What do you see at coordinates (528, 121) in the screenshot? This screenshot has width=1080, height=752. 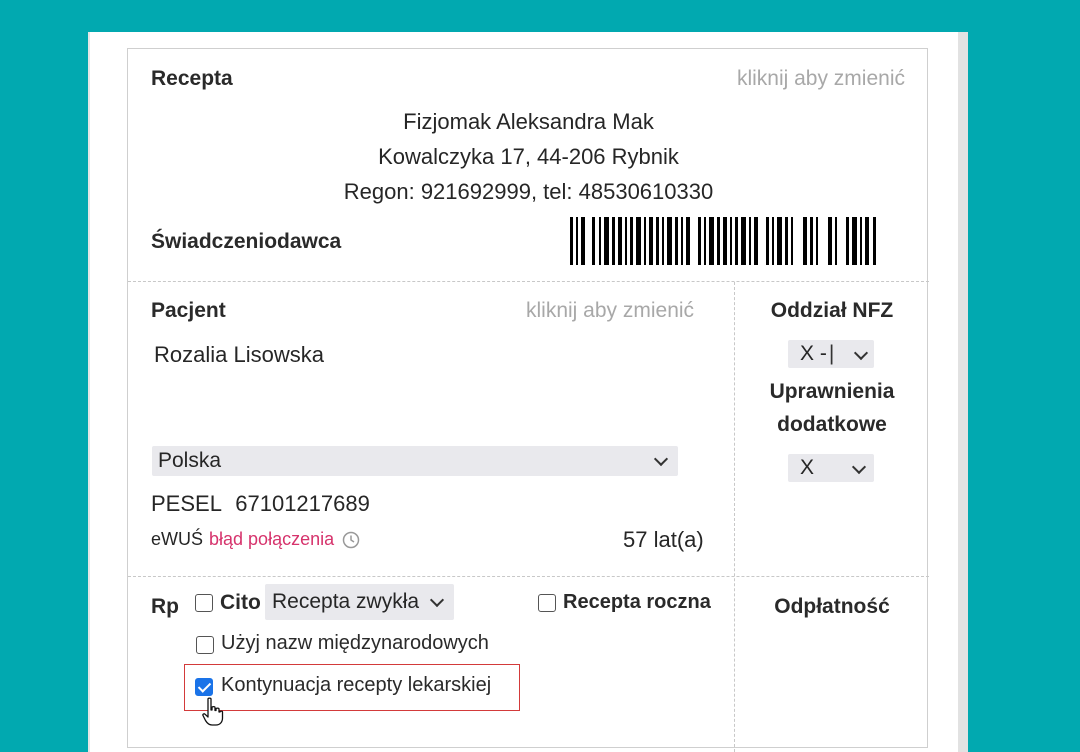 I see `provider-name: Fizjomak Aleksandra Mak` at bounding box center [528, 121].